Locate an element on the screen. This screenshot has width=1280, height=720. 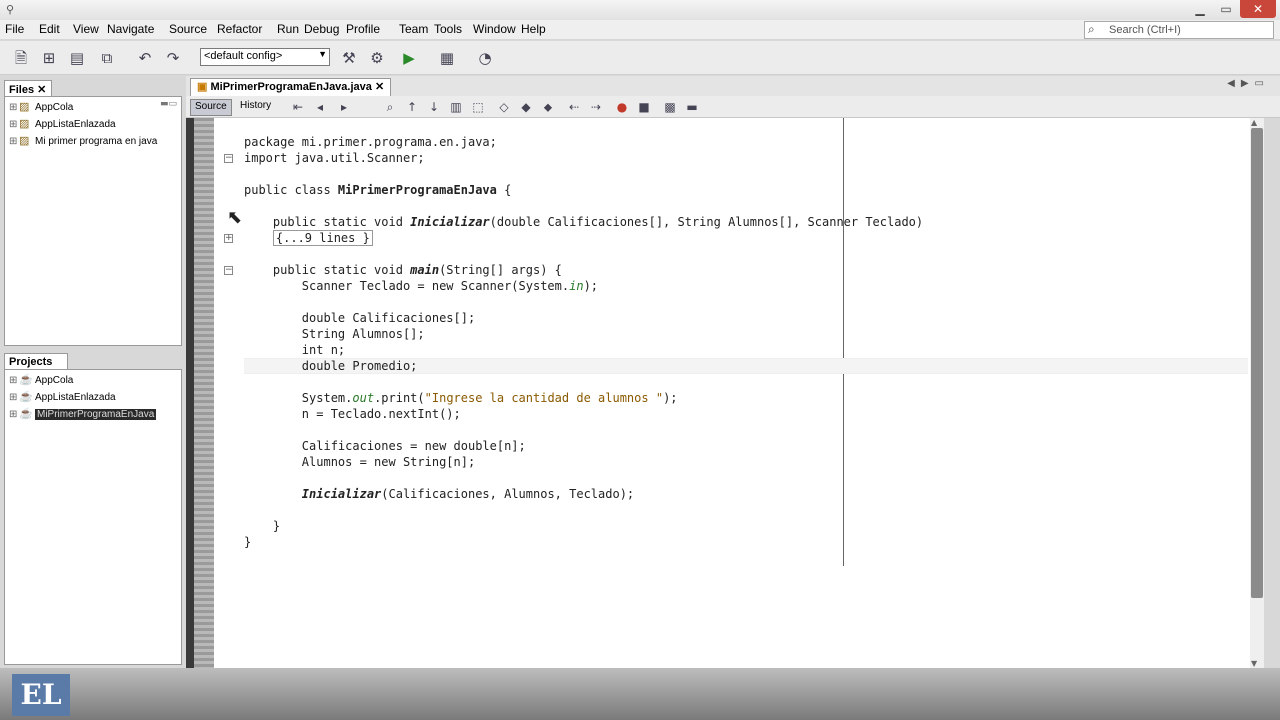
tree-item: ⊞ ☕ AppCola is located at coordinates (41, 381).